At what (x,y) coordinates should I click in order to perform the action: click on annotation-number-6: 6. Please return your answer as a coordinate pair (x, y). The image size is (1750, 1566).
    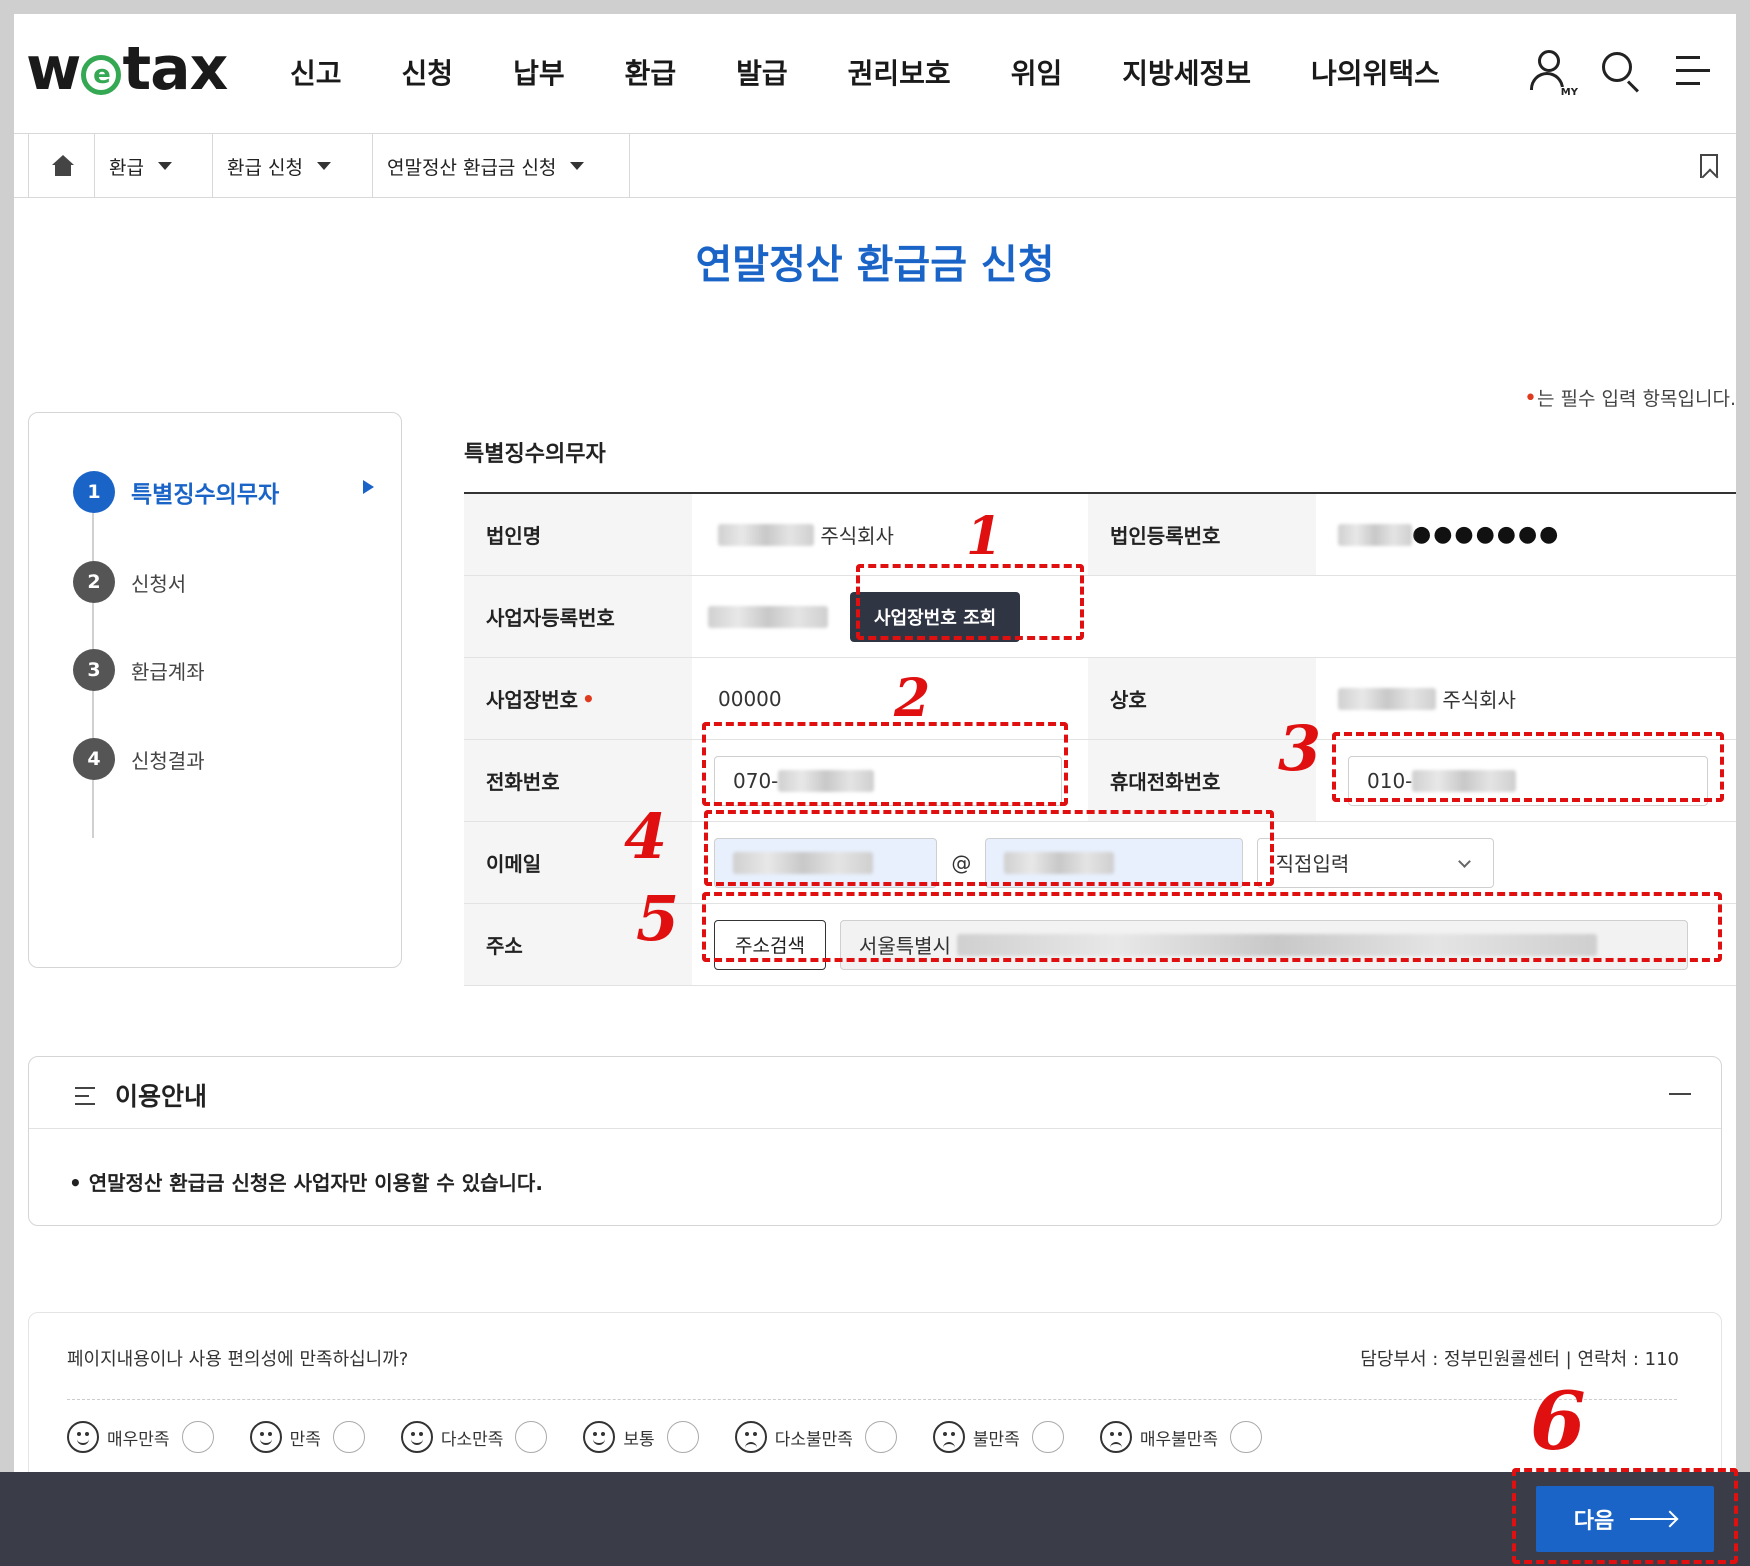
    Looking at the image, I should click on (1558, 1421).